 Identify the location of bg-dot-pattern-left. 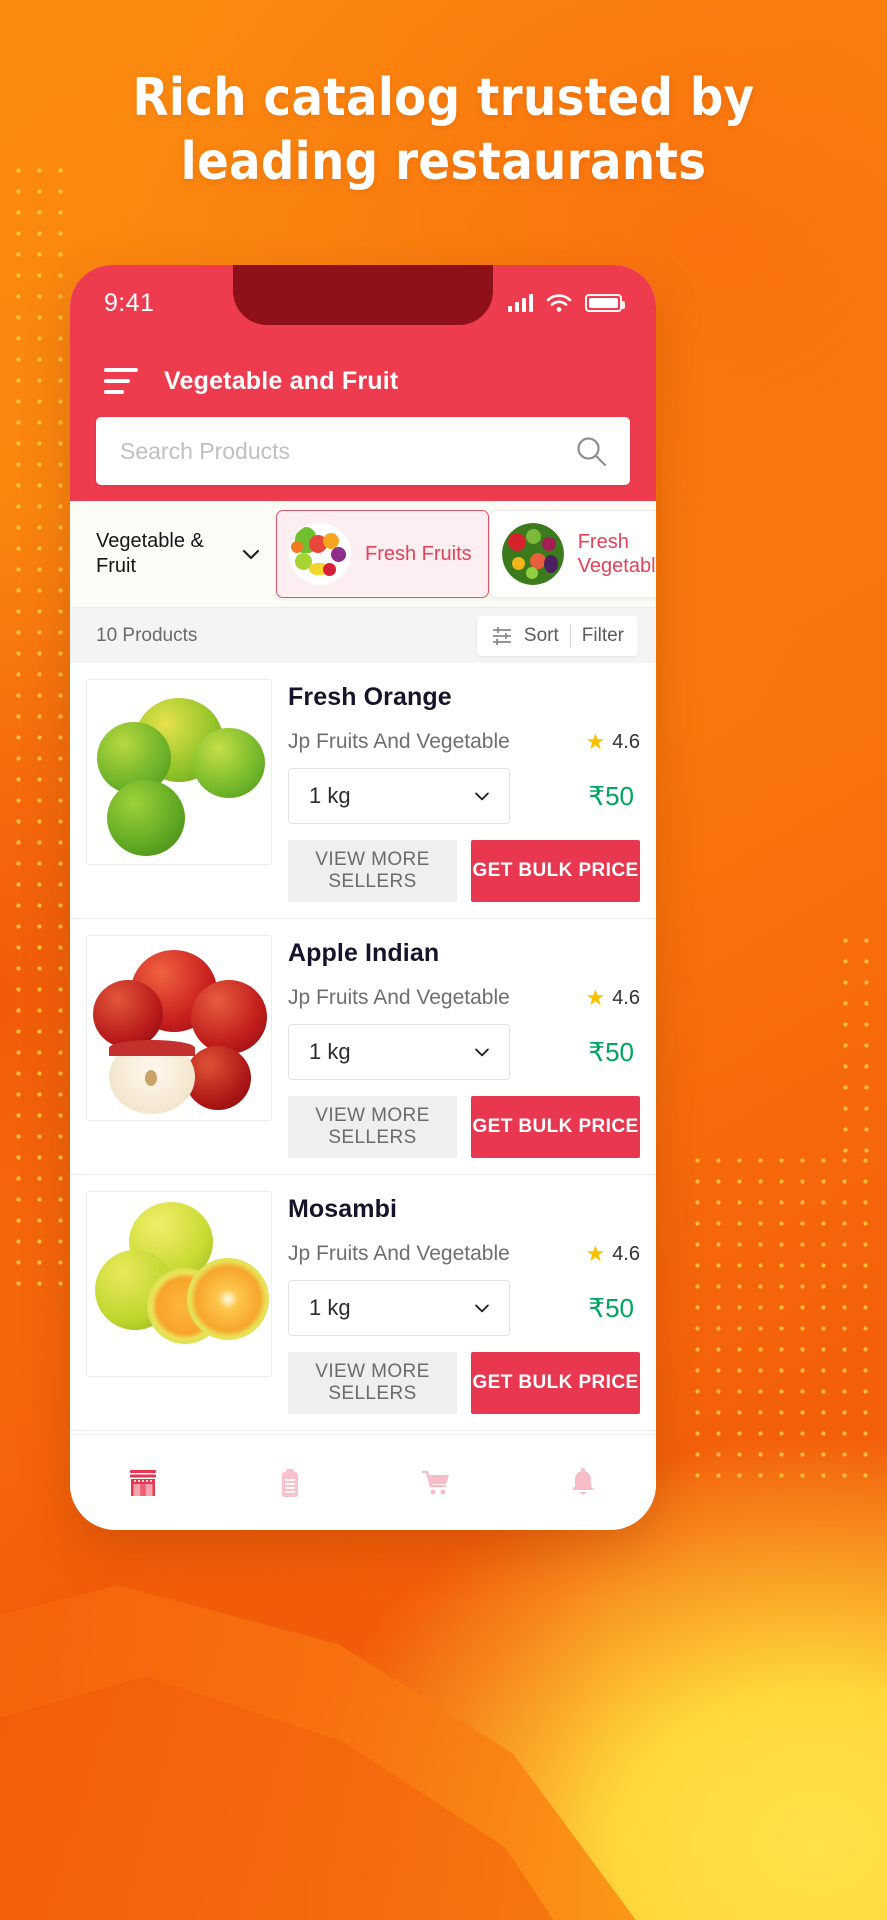
(40, 725).